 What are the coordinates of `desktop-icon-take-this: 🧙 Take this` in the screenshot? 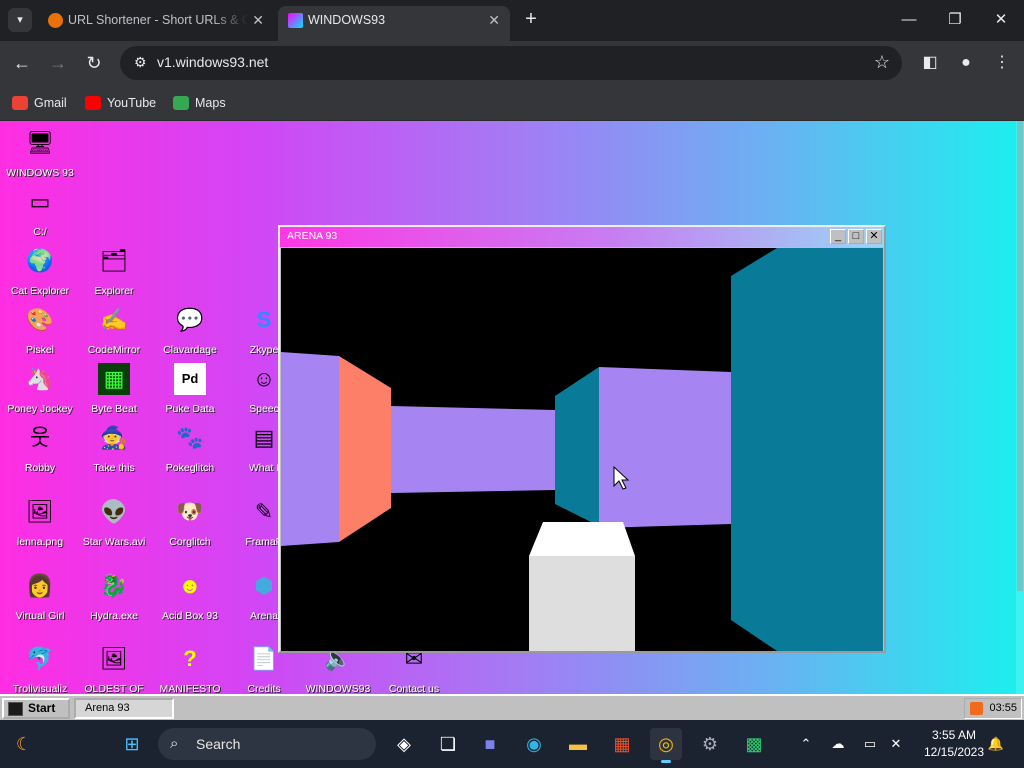 It's located at (114, 449).